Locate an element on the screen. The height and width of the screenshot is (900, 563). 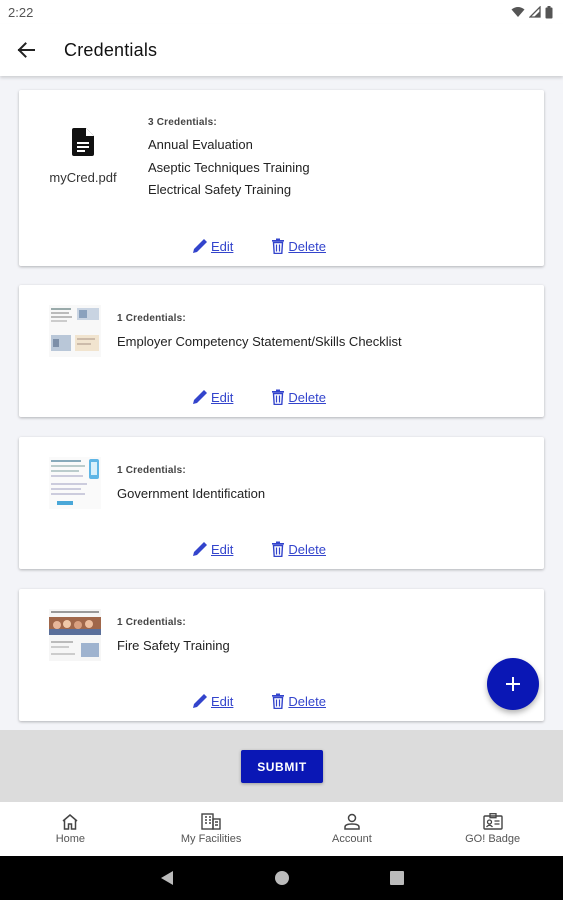
signal-icon is located at coordinates (535, 12).